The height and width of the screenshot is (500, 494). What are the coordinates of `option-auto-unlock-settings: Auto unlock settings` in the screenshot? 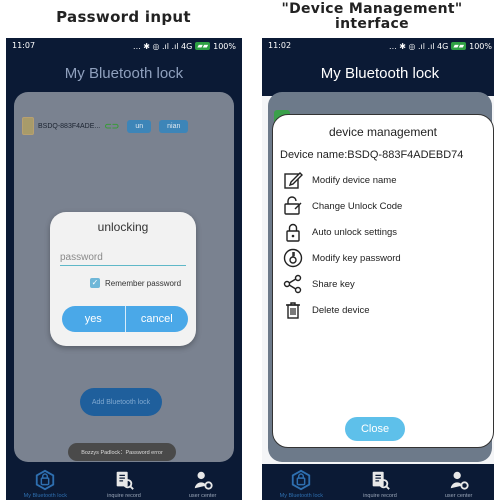 It's located at (383, 232).